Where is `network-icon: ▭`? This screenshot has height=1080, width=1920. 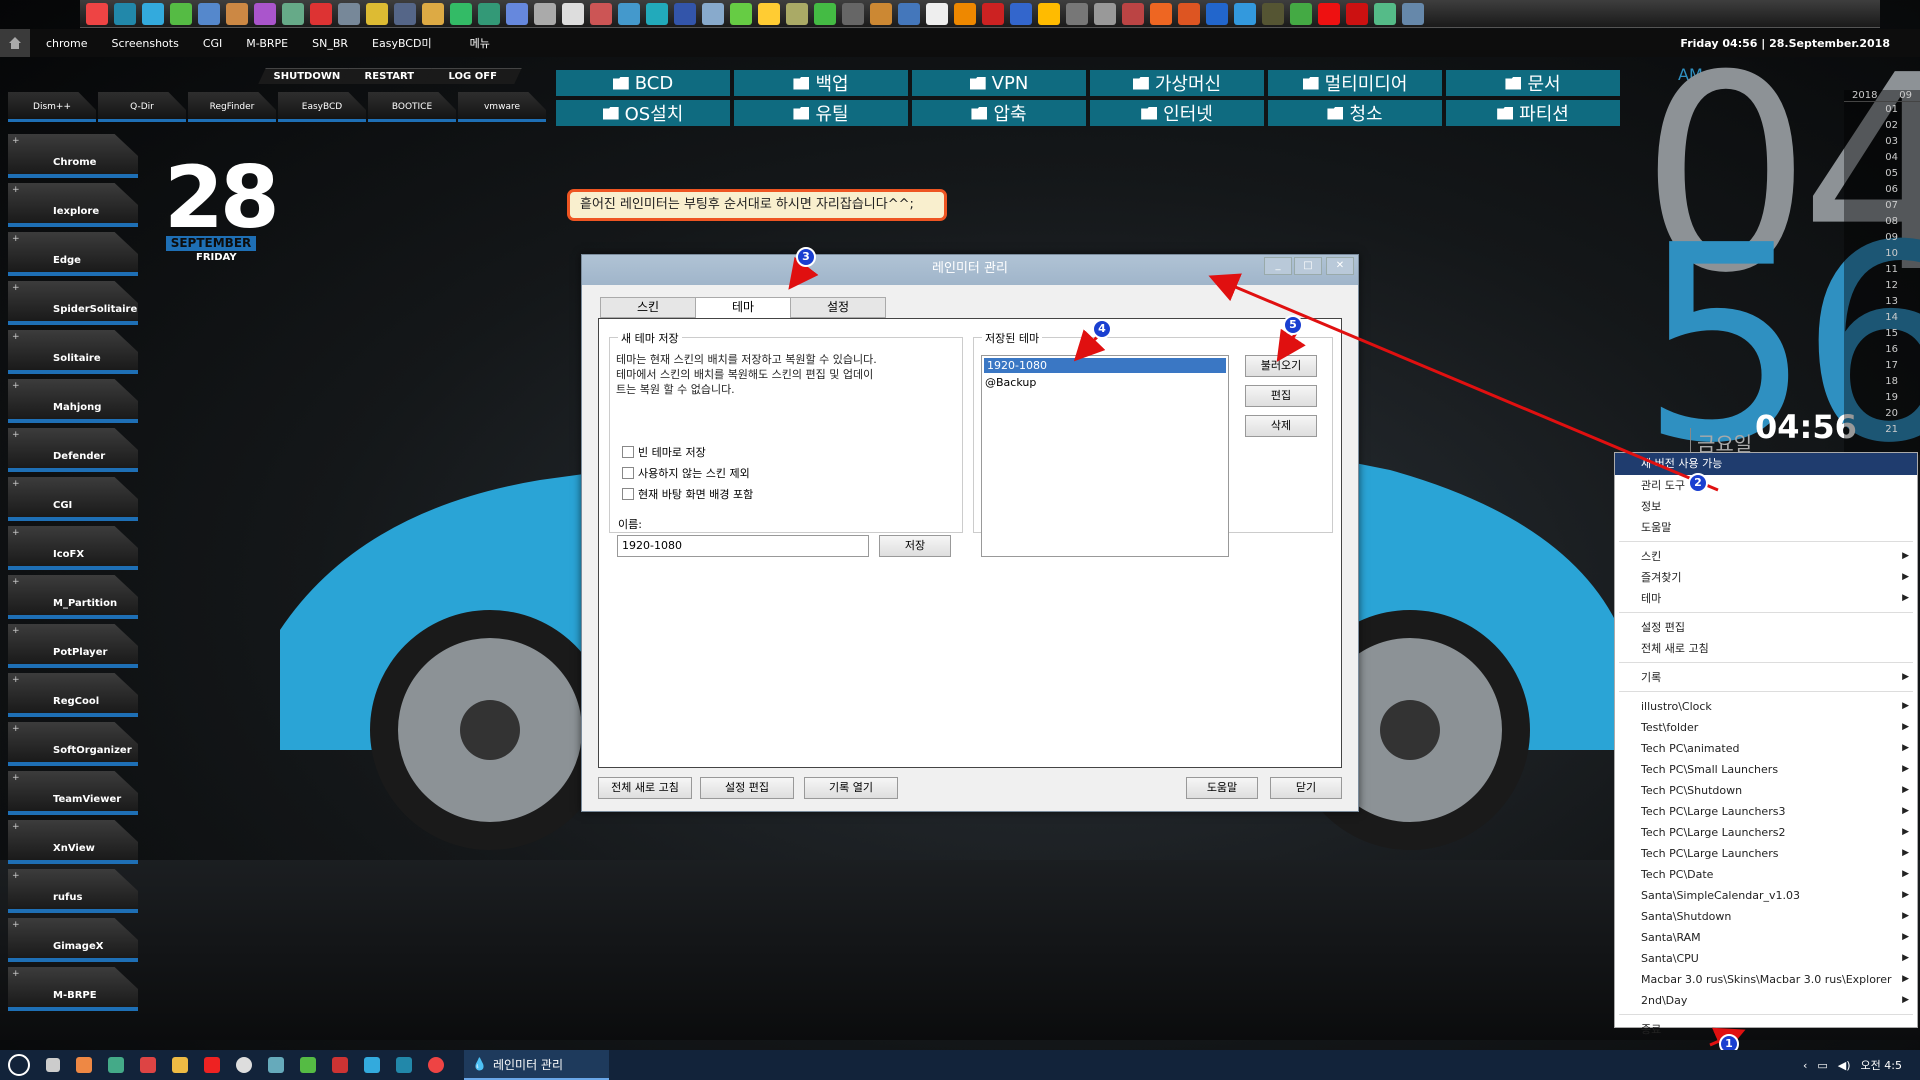
network-icon: ▭ is located at coordinates (1822, 1065).